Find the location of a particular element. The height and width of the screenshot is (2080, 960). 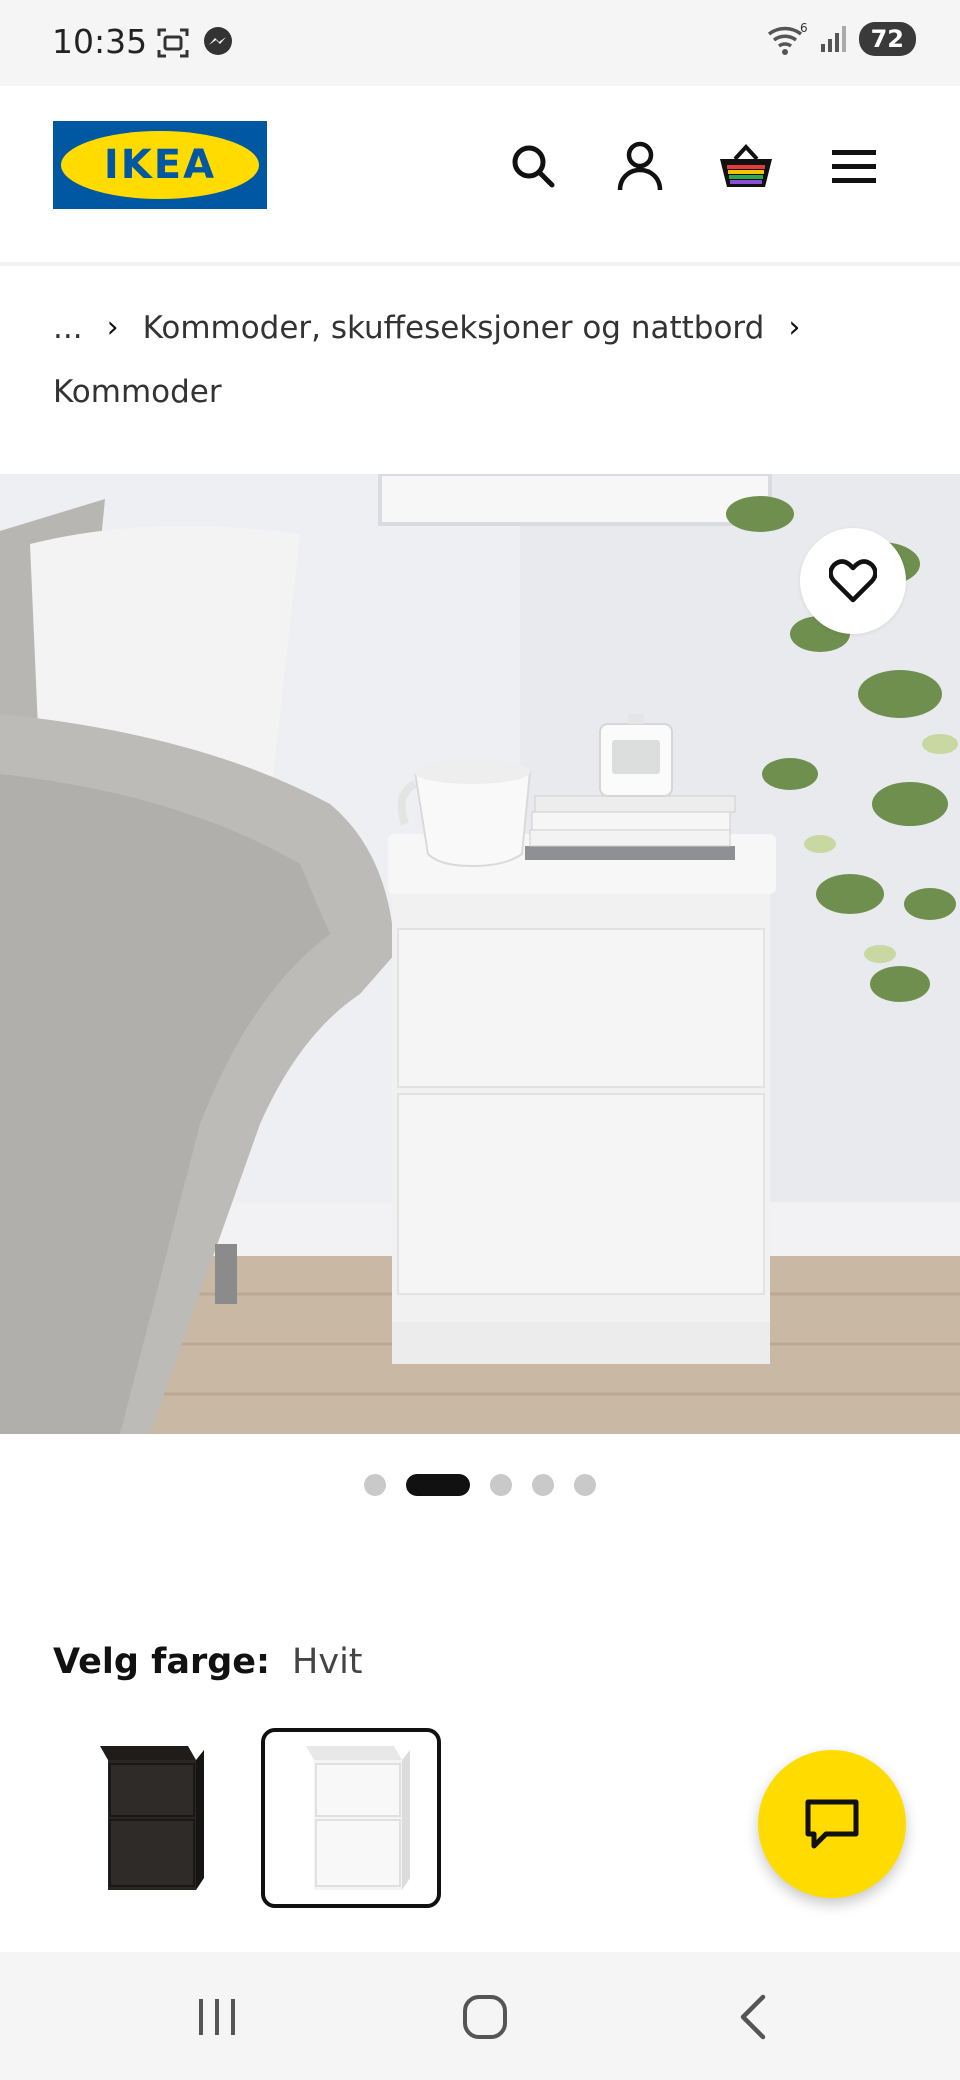

favorite-button is located at coordinates (853, 581).